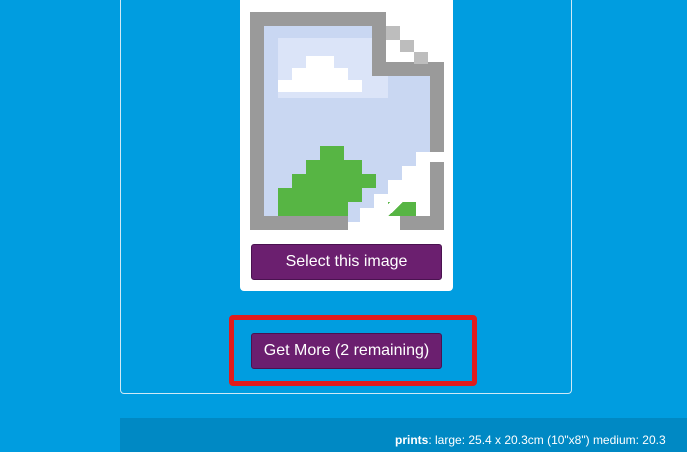 Image resolution: width=687 pixels, height=452 pixels. I want to click on select-image-button: Select this image, so click(346, 262).